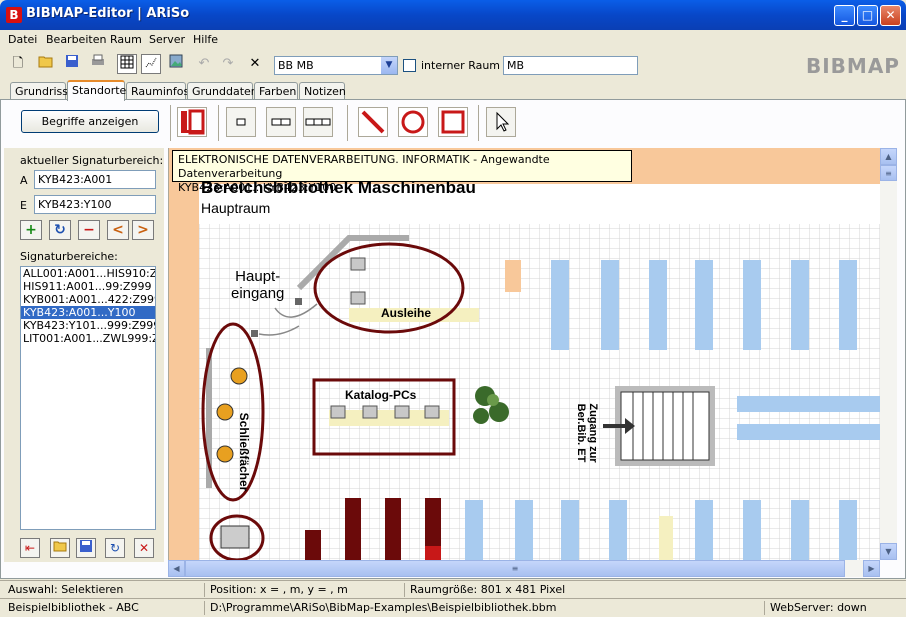 The image size is (906, 617). Describe the element at coordinates (92, 160) in the screenshot. I see `aktueller-signaturbereich-label: aktueller Signaturbereich:` at that location.